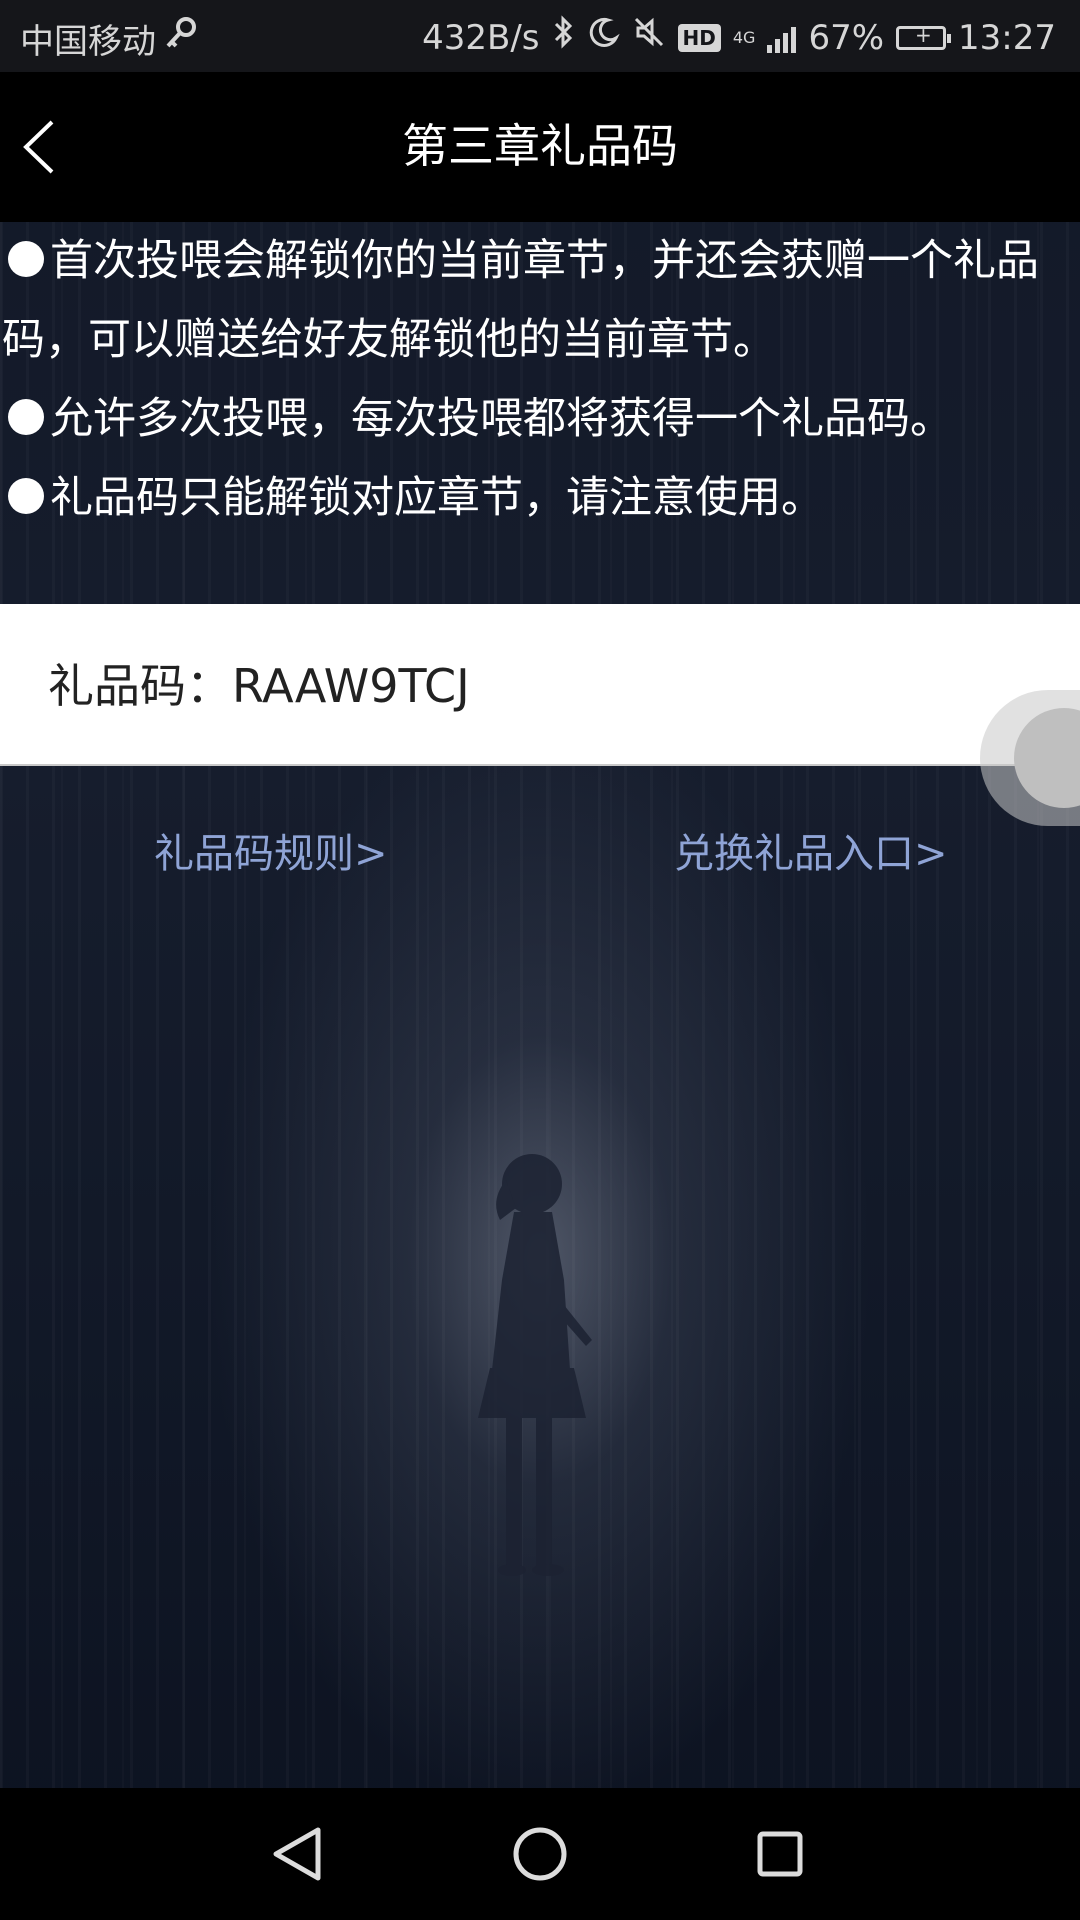  What do you see at coordinates (535, 1365) in the screenshot?
I see `girl-silhouette-illustration` at bounding box center [535, 1365].